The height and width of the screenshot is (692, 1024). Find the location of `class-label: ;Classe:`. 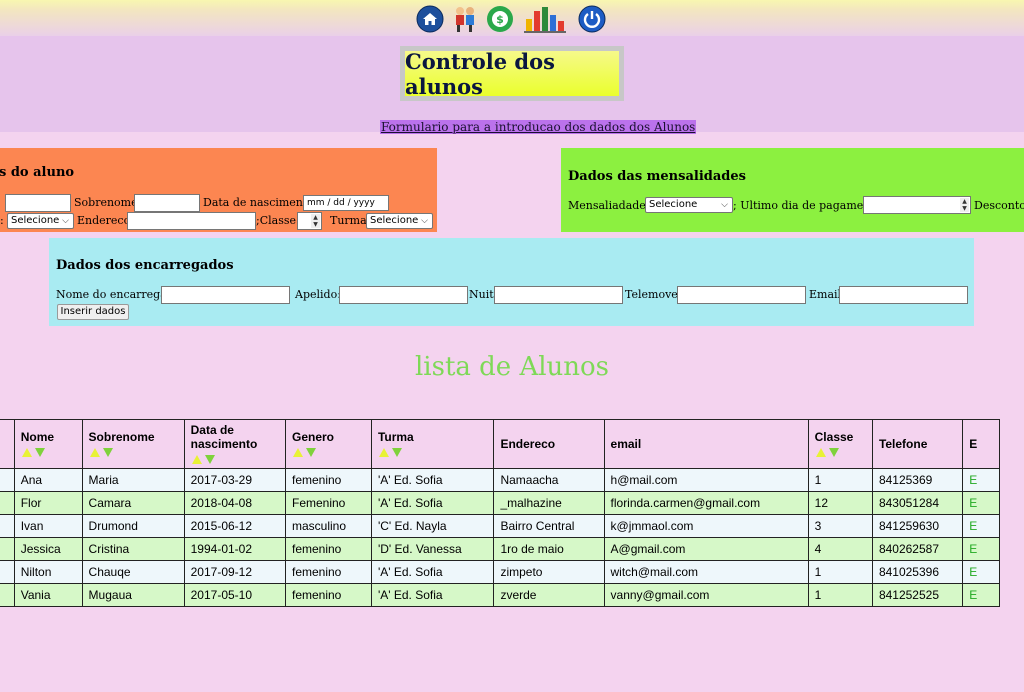

class-label: ;Classe: is located at coordinates (278, 220).